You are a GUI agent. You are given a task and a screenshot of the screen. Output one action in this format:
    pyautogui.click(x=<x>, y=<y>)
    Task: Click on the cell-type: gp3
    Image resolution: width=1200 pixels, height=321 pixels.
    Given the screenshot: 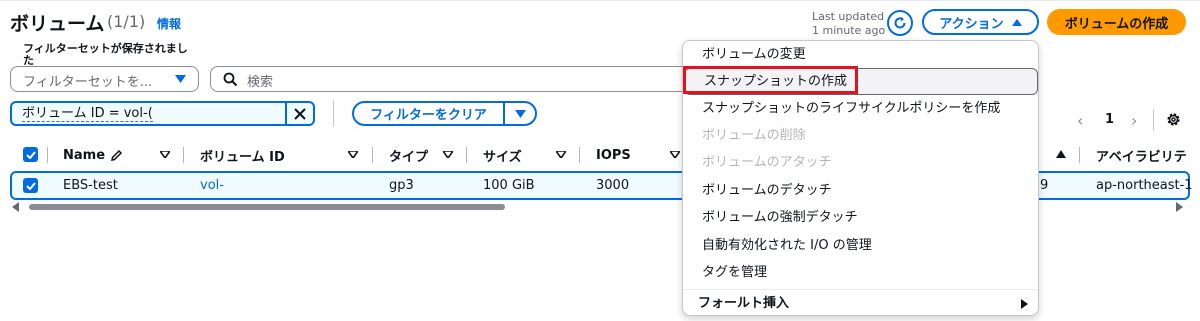 What is the action you would take?
    pyautogui.click(x=401, y=185)
    